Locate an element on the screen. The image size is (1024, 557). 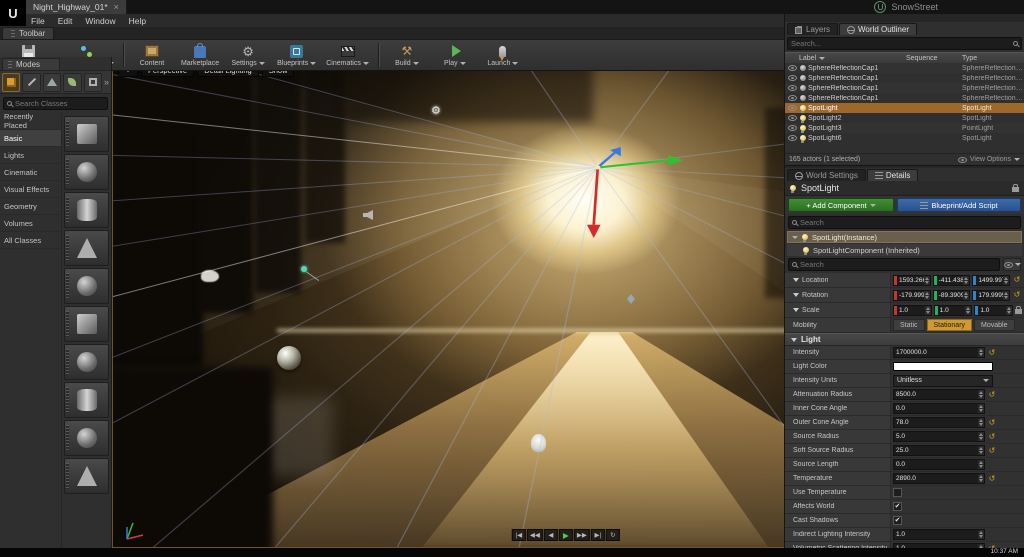
outliner-row-selected: SpotLight SpotLight is located at coordinates (904, 108).